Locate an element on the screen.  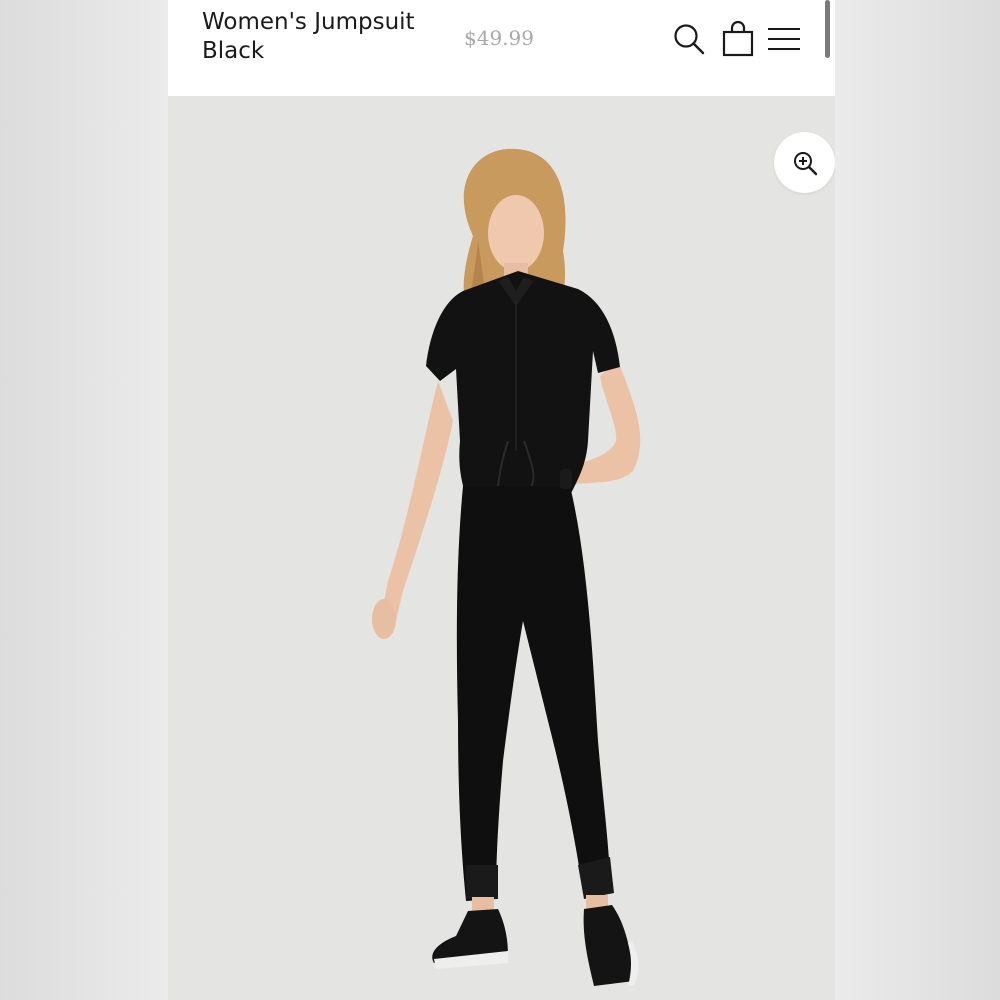
search-button is located at coordinates (689, 39).